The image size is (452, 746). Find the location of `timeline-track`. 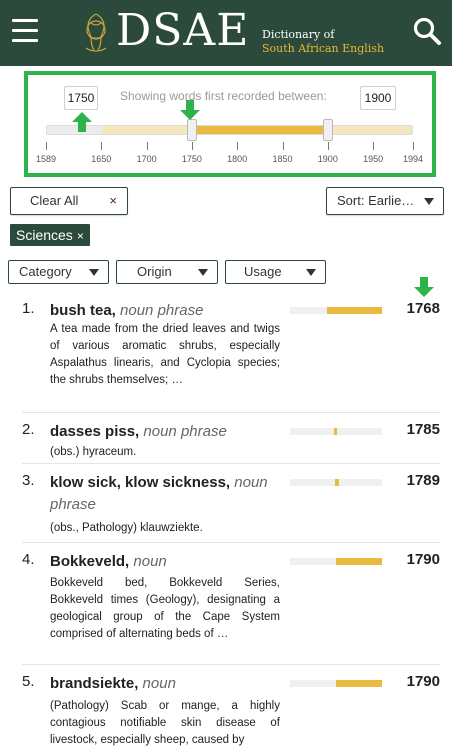

timeline-track is located at coordinates (229, 130).